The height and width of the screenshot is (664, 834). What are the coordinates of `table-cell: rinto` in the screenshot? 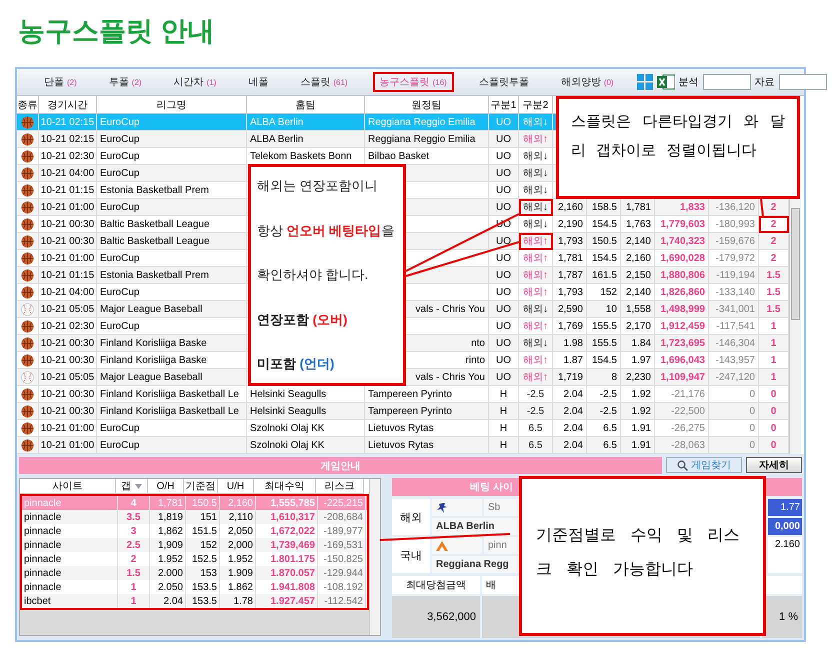 It's located at (475, 360).